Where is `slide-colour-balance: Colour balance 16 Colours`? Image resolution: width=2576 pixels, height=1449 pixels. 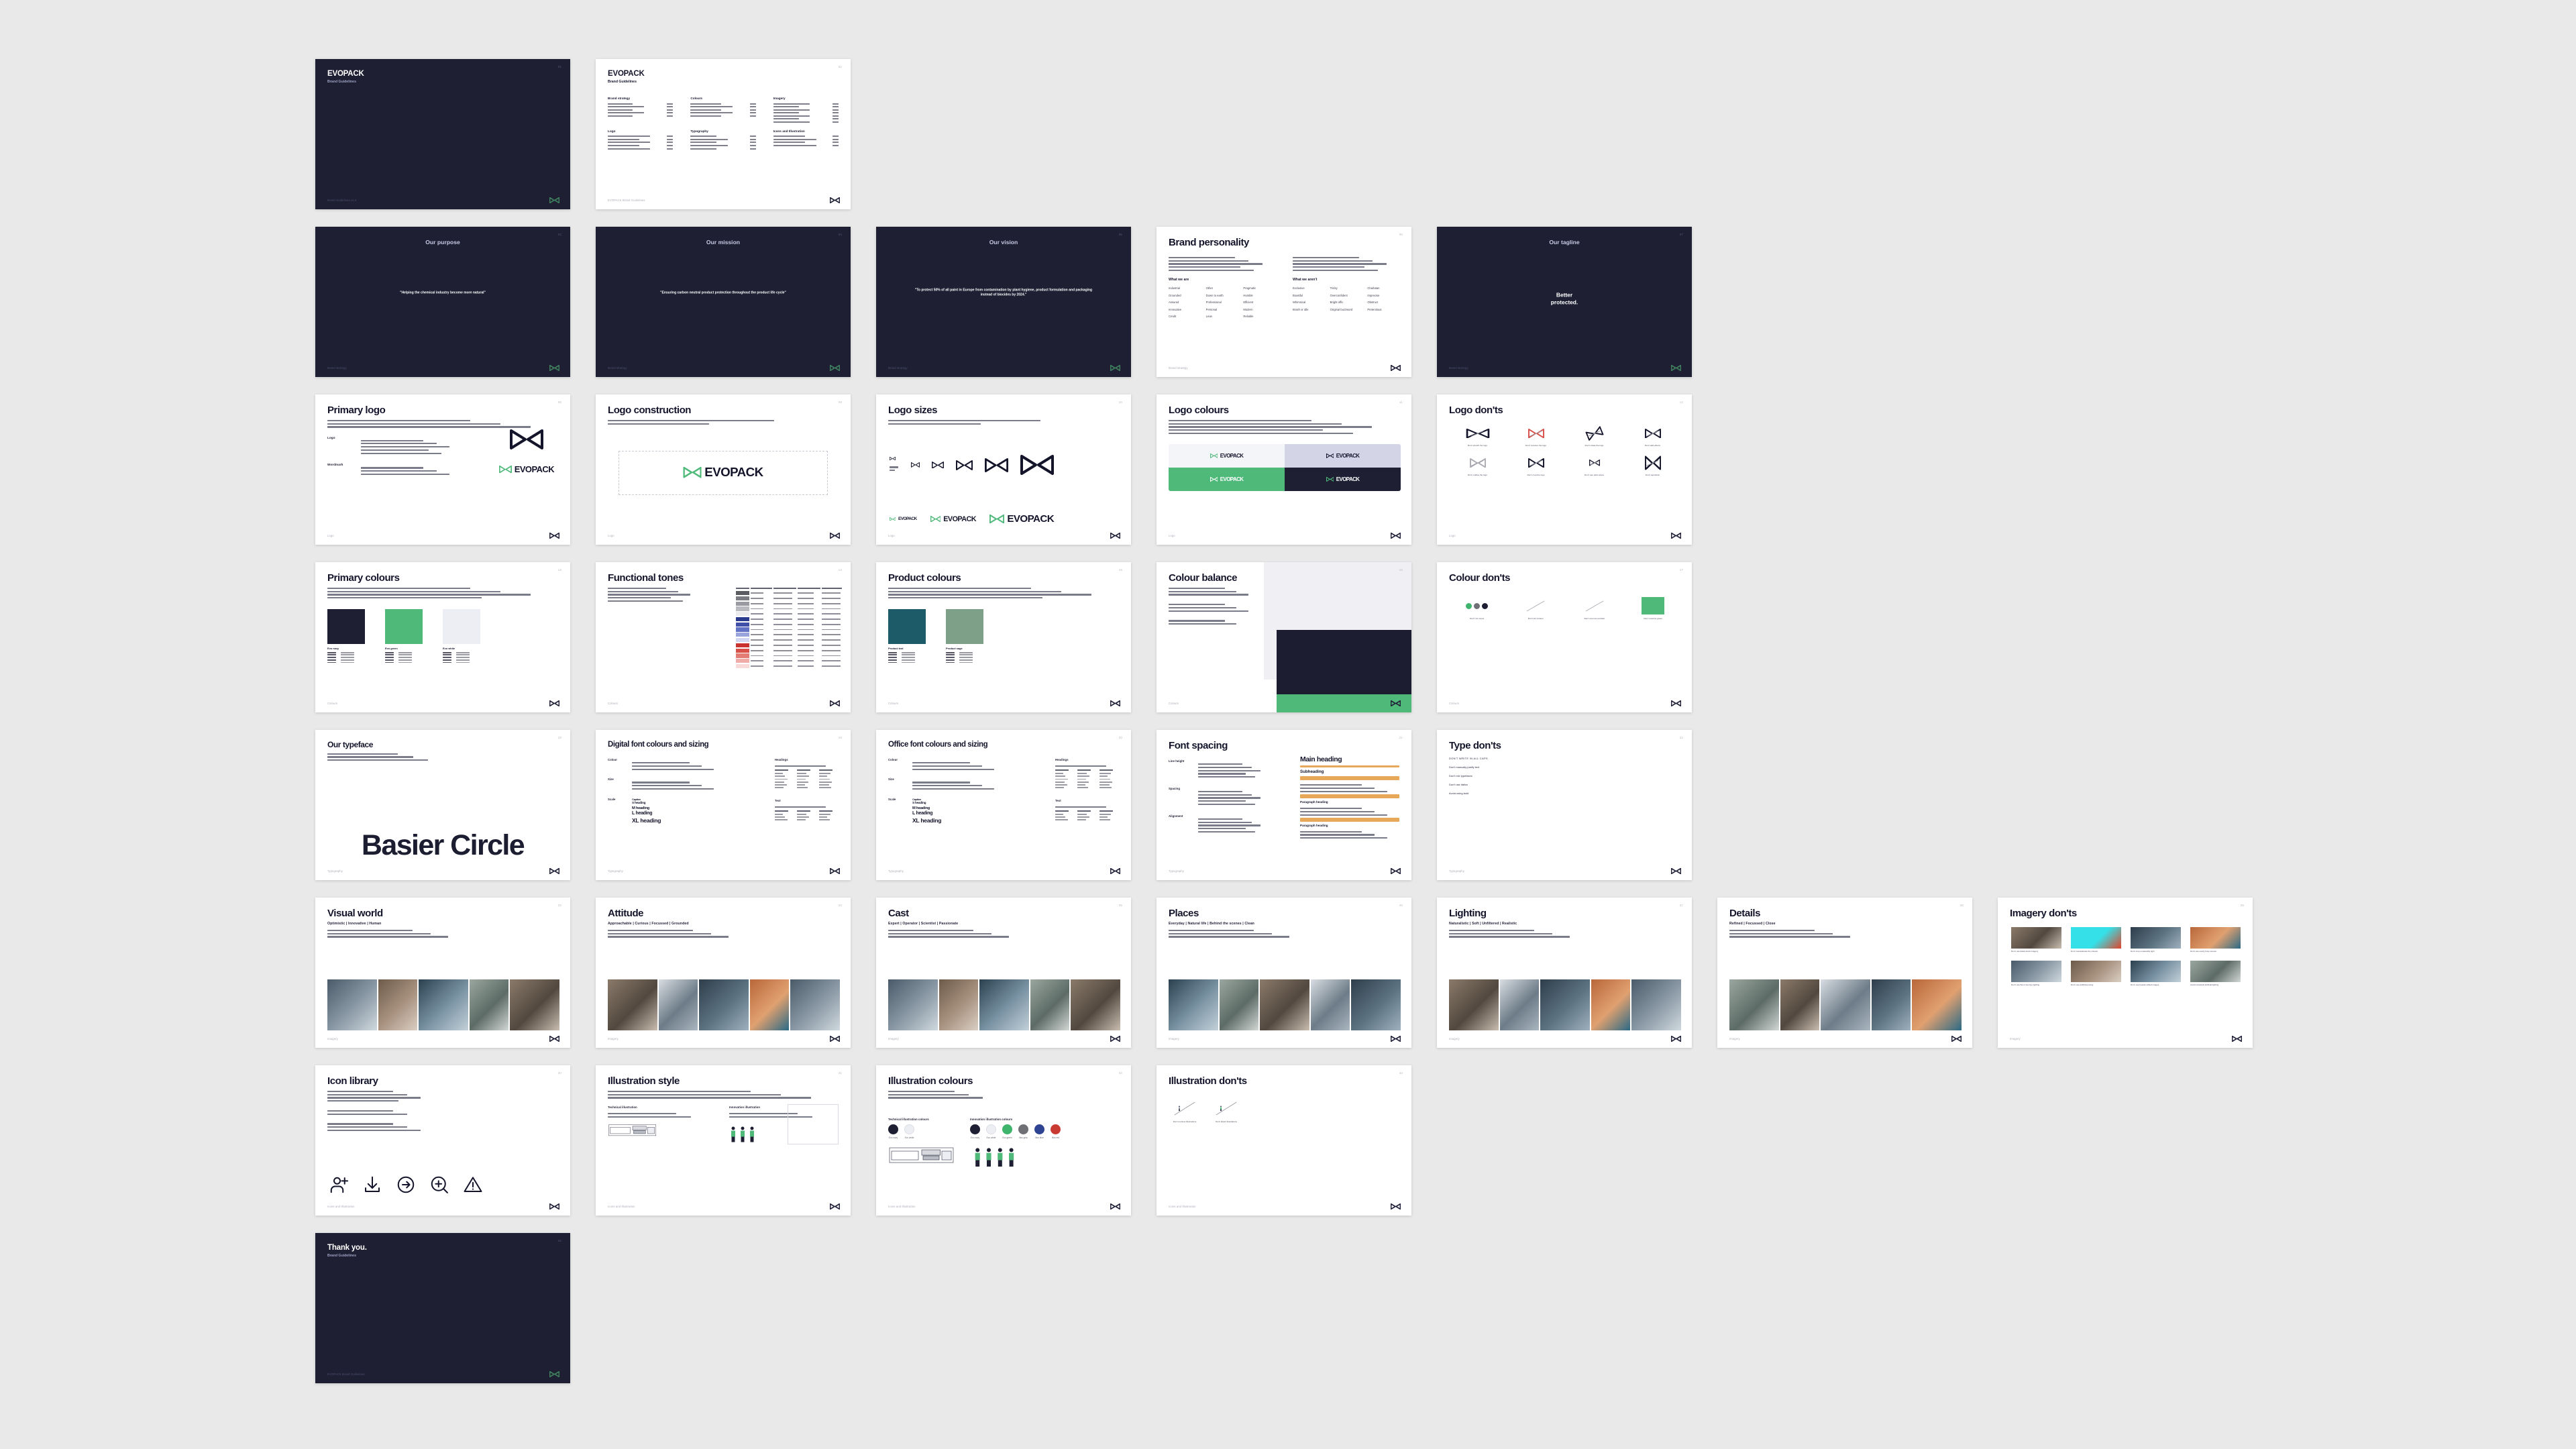 slide-colour-balance: Colour balance 16 Colours is located at coordinates (1284, 637).